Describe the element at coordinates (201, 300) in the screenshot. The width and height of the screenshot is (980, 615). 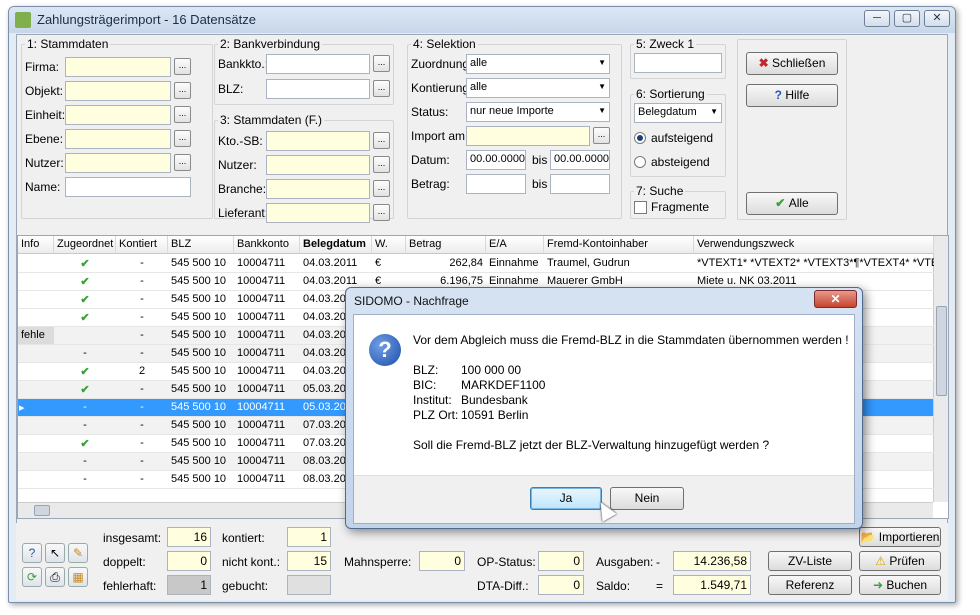
I see `table-cell-blz: 545 500 10` at that location.